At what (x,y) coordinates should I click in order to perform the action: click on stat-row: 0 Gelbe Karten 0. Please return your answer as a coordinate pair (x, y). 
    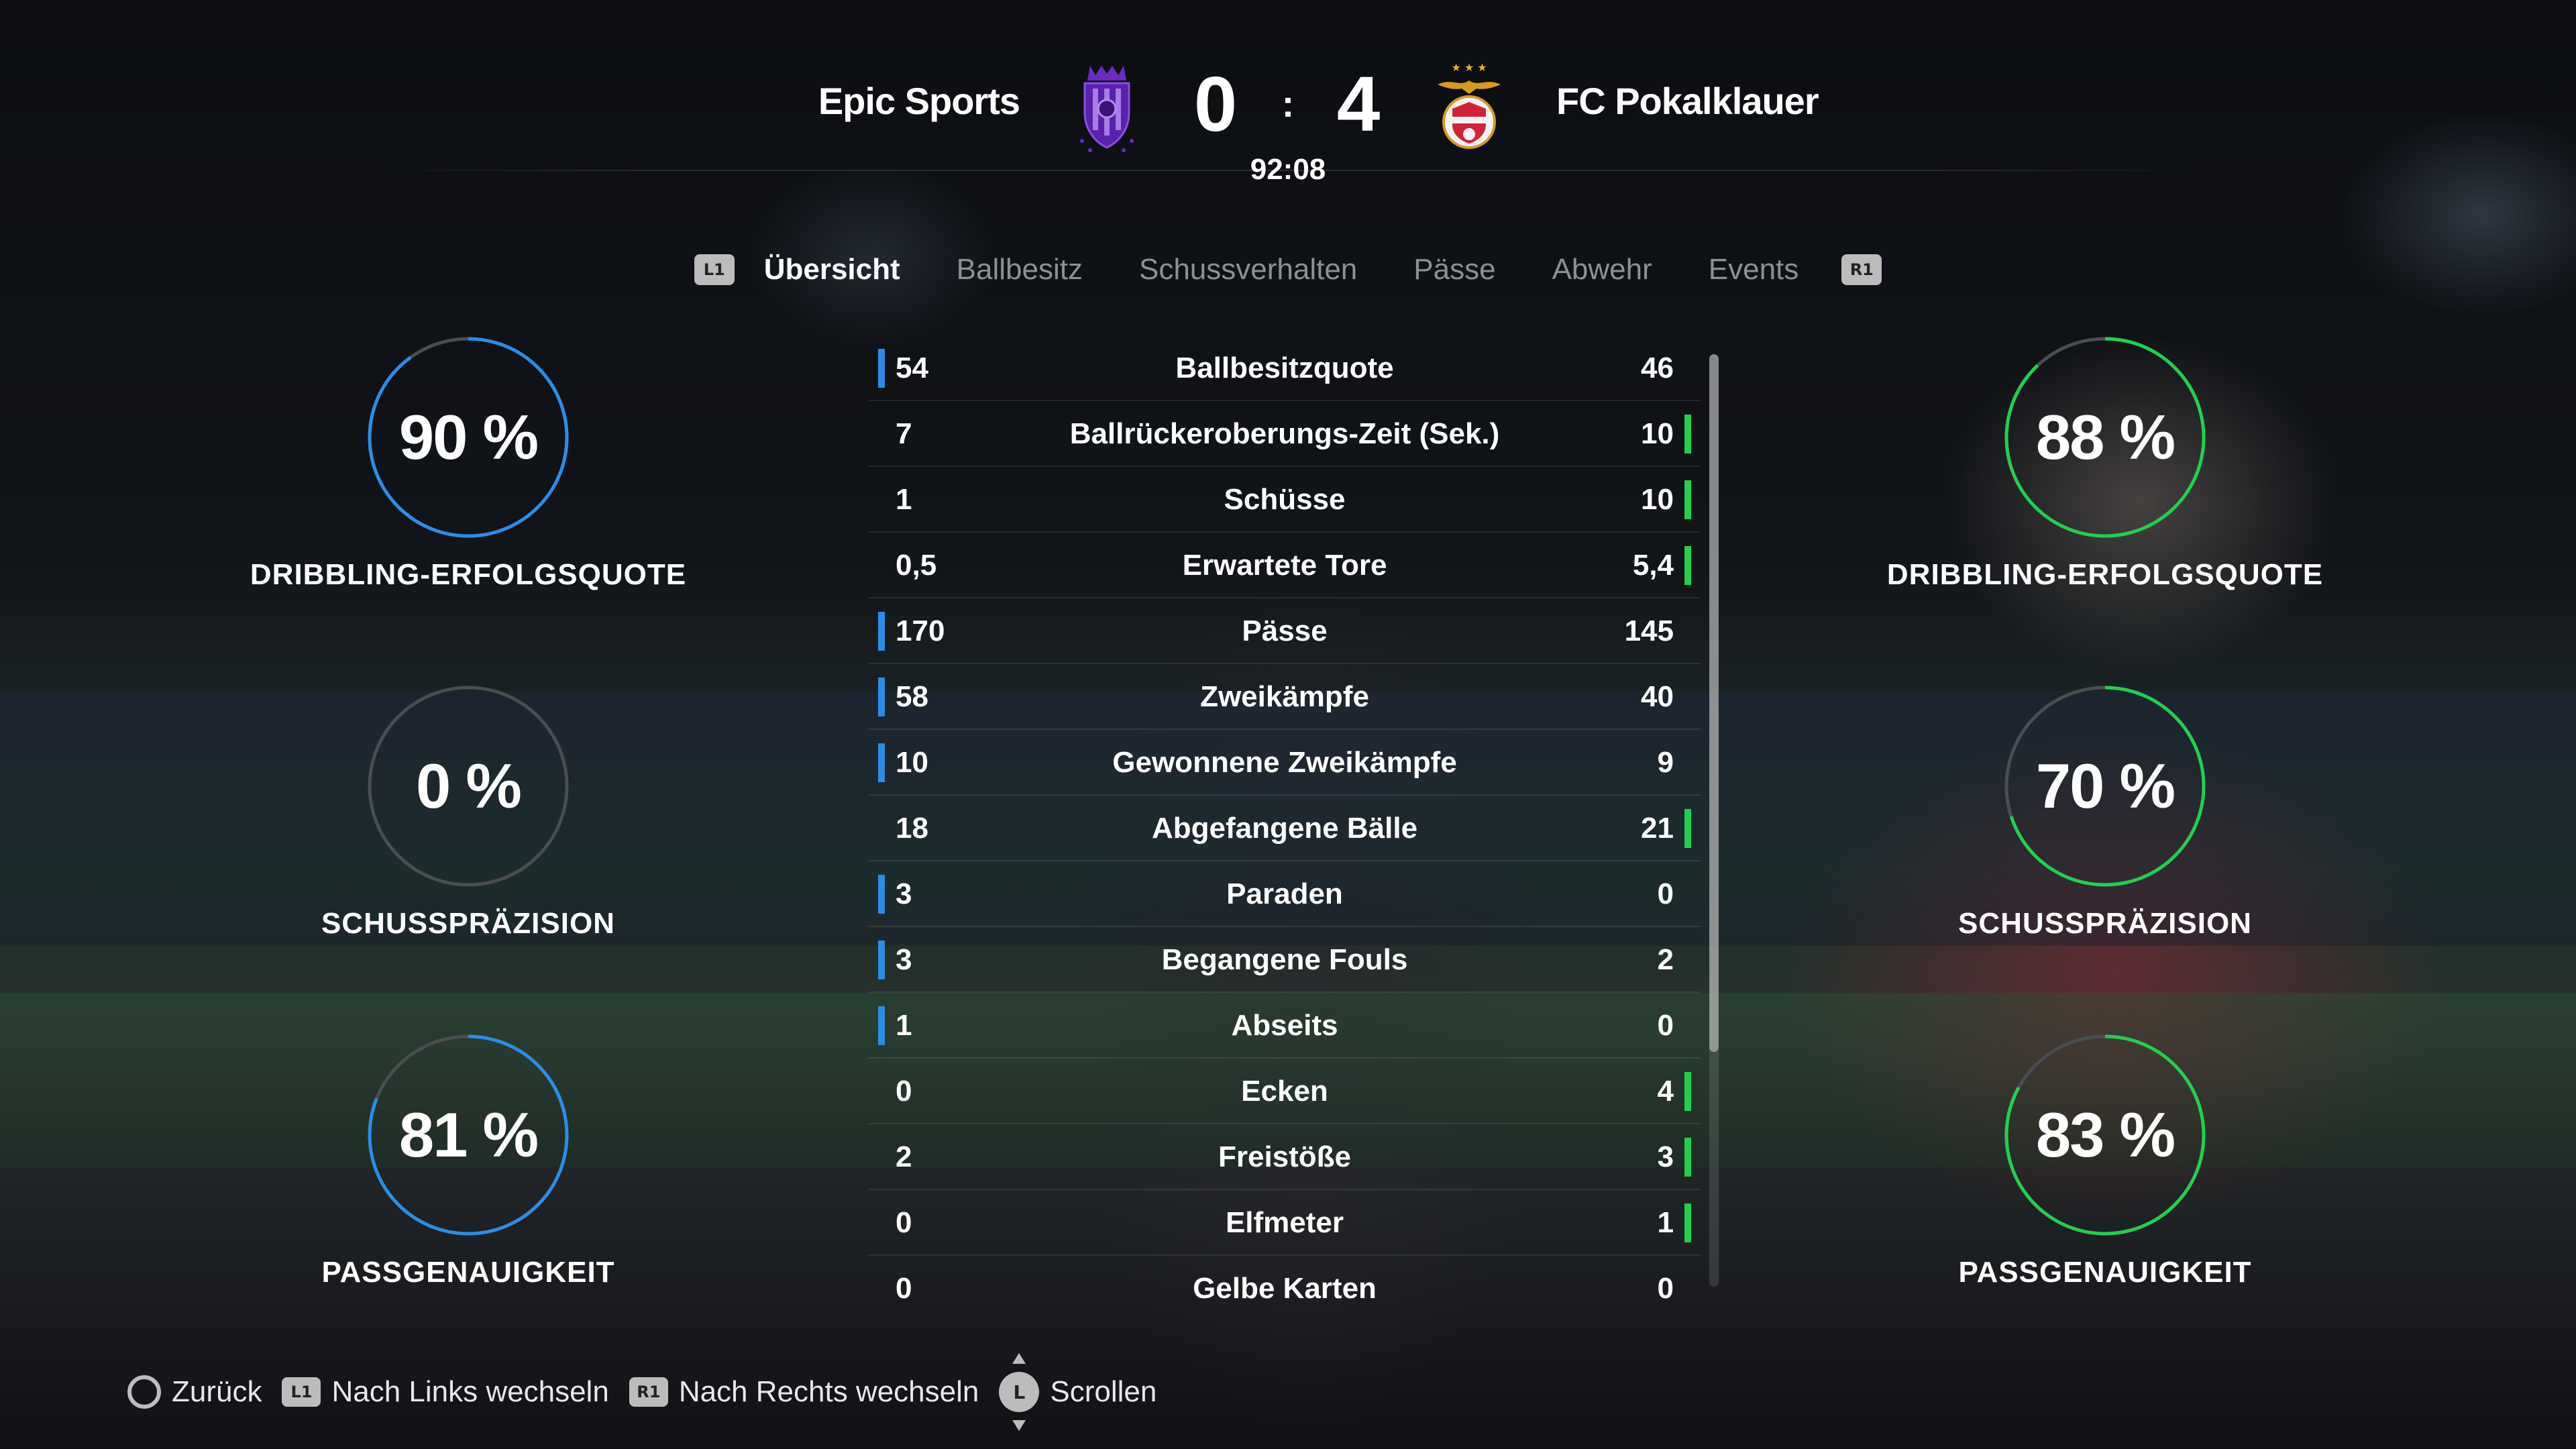
    Looking at the image, I should click on (1285, 1289).